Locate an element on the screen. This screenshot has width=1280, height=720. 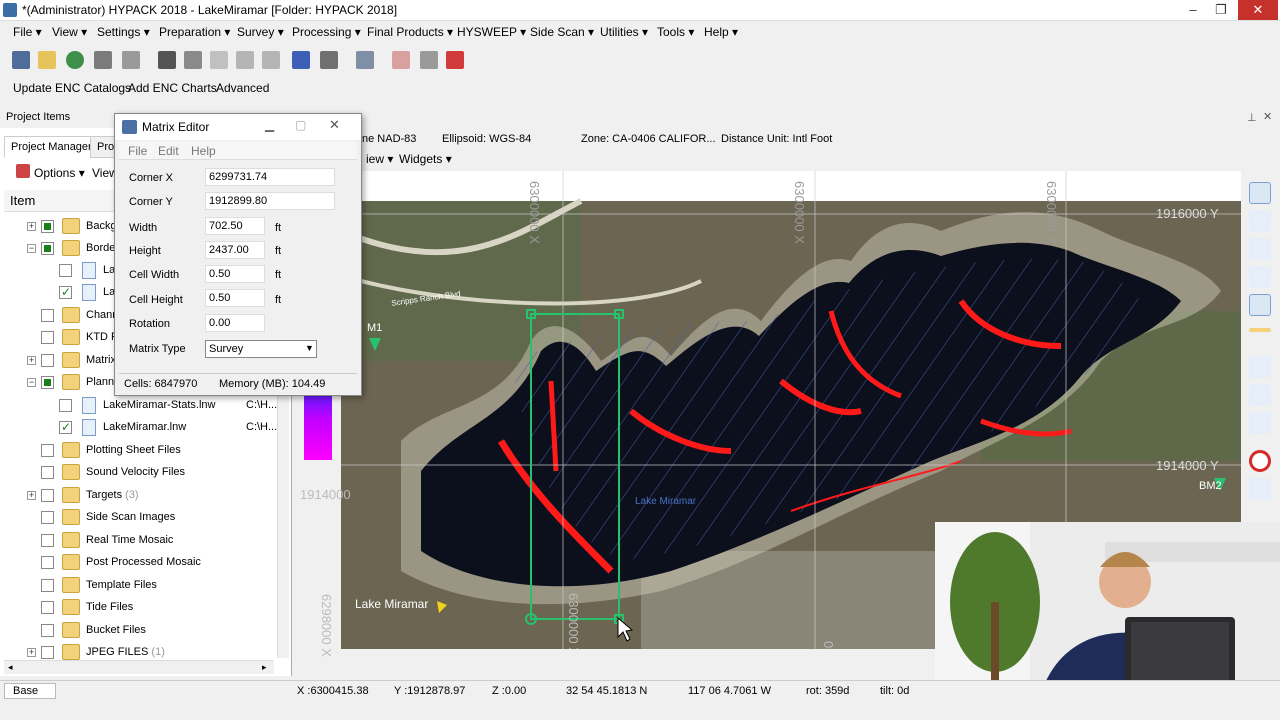
menu-survey: Survey ▾ is located at coordinates (260, 32).